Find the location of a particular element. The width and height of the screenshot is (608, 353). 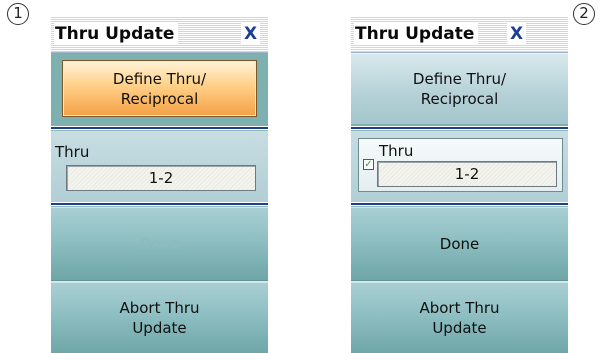

thru-checkbox: ✓ is located at coordinates (368, 164).